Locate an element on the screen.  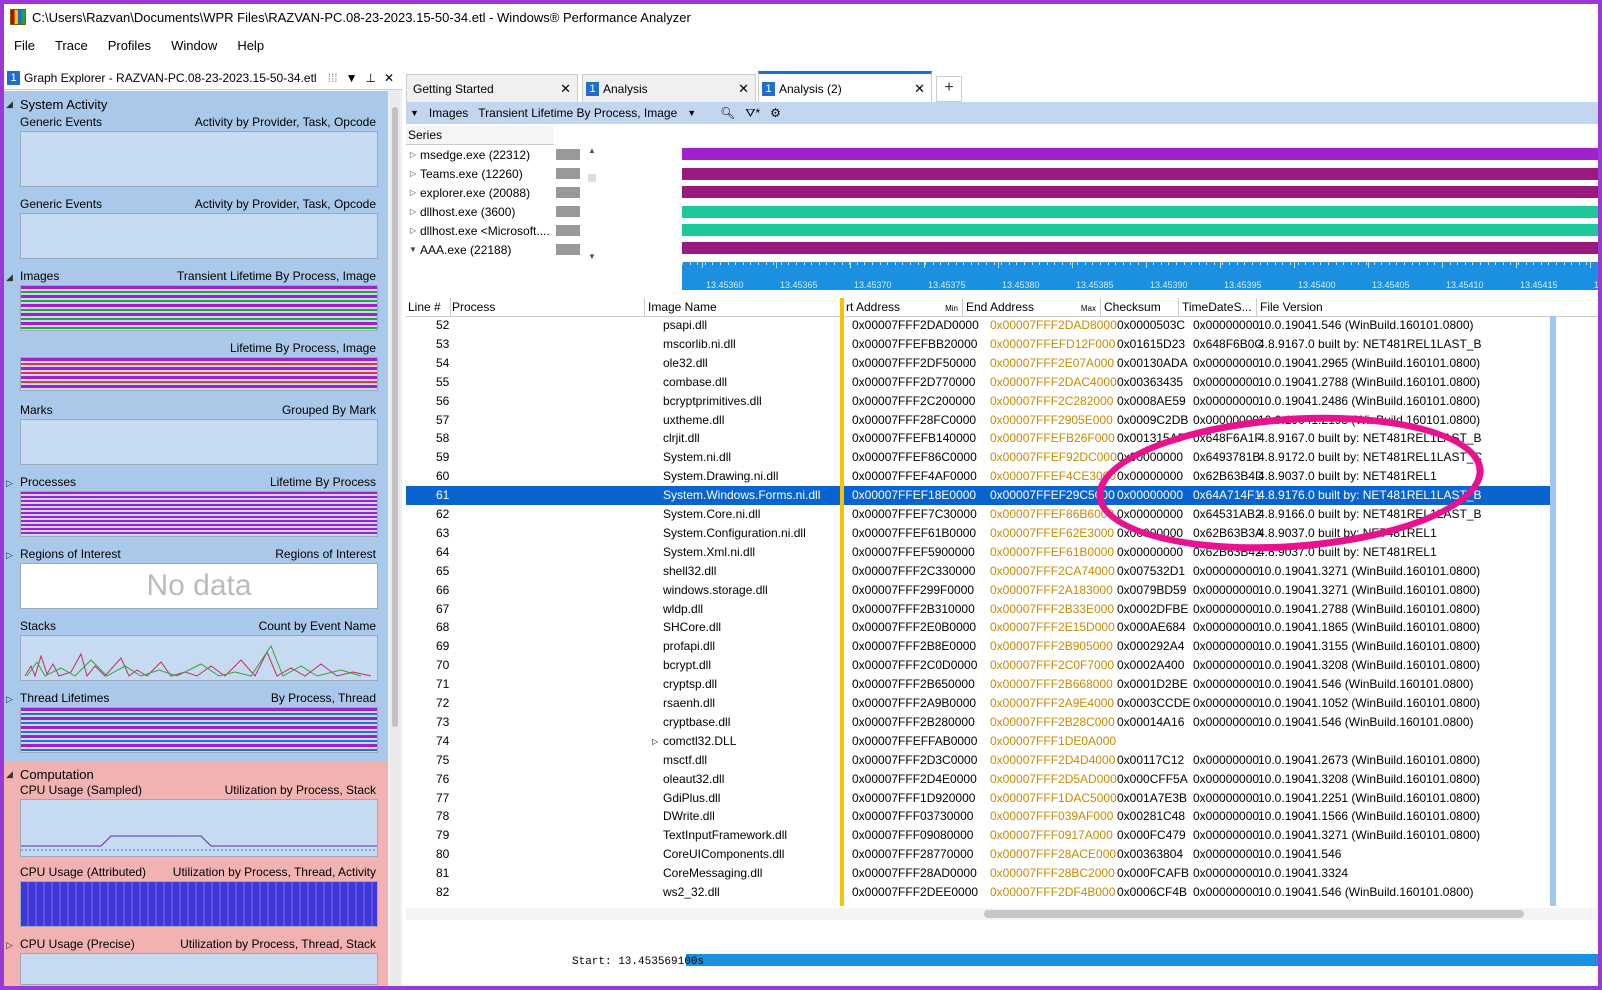
menu-window: Window is located at coordinates (194, 45).